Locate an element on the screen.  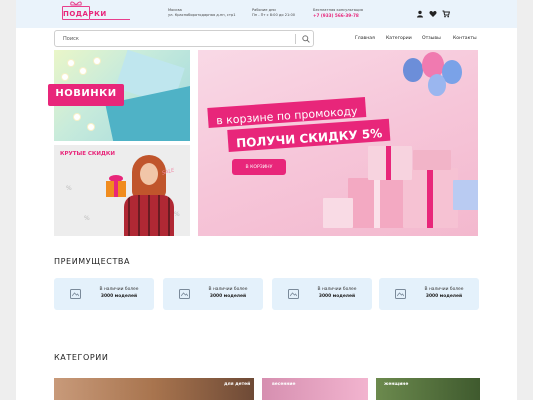
address-block: Москва ул. Красноборотодарная д.нн, стр1 is located at coordinates (213, 13).